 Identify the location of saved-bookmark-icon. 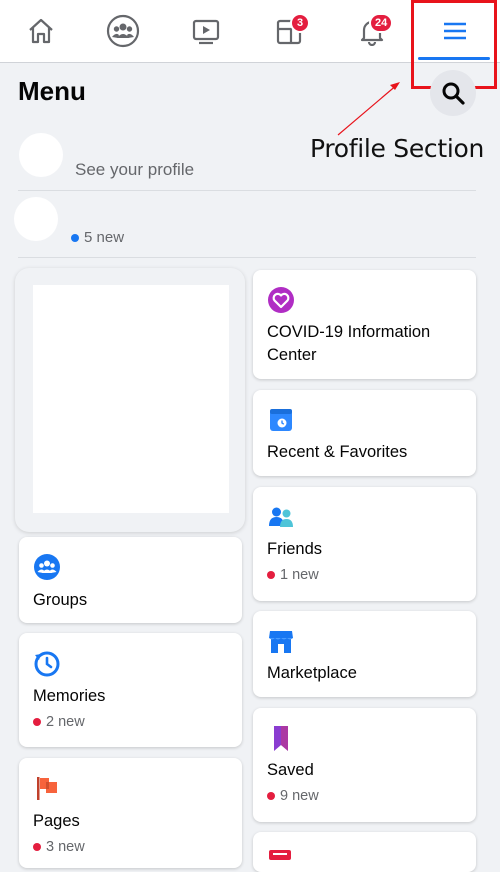
(281, 738).